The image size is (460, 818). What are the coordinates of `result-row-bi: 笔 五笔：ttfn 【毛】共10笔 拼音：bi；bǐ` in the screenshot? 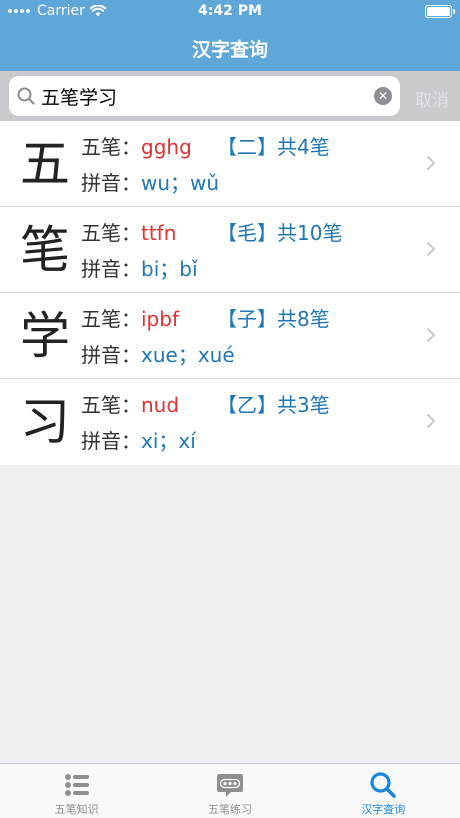 It's located at (230, 250).